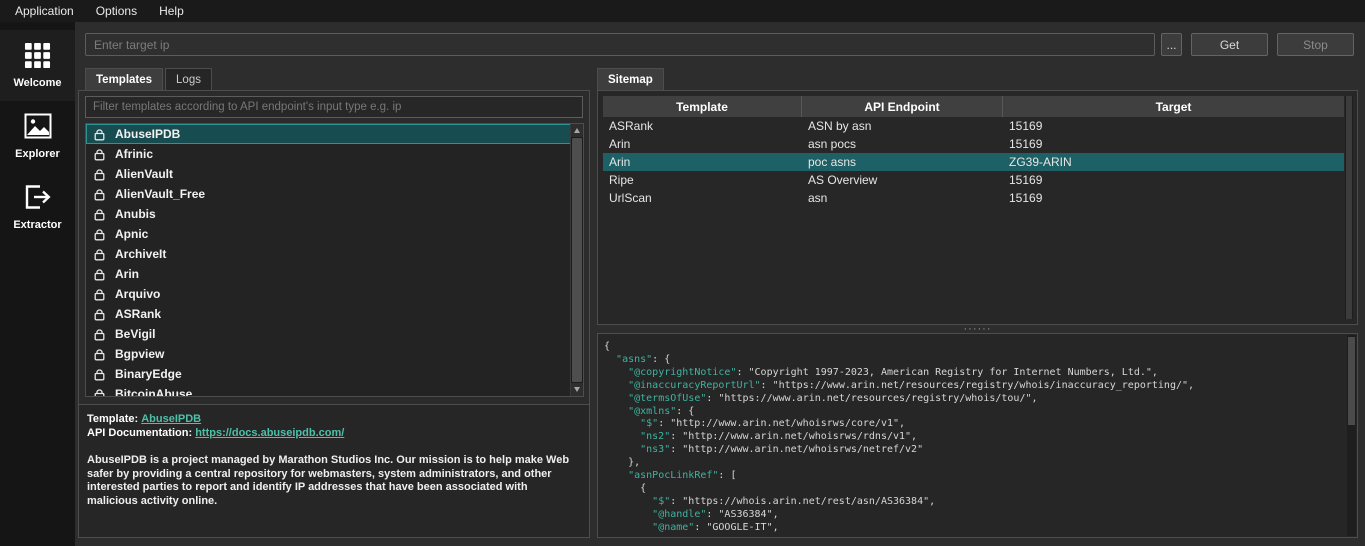 This screenshot has width=1365, height=546. Describe the element at coordinates (154, 392) in the screenshot. I see `template-name: BitcoinAbuse` at that location.